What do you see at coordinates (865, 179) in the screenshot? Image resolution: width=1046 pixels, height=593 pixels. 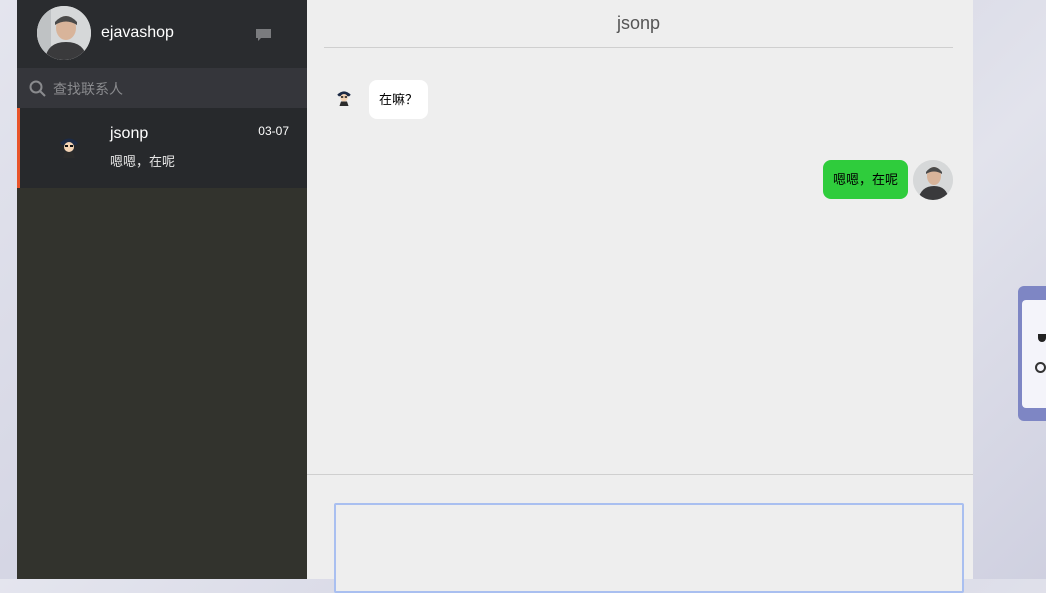 I see `message-bubble: 嗯嗯，在呢` at bounding box center [865, 179].